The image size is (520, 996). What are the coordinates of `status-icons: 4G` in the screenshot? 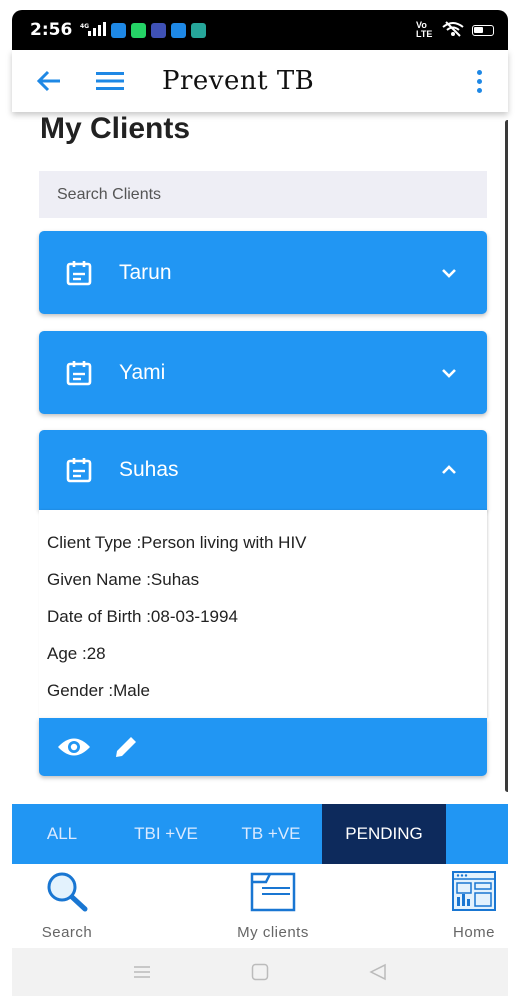 It's located at (143, 30).